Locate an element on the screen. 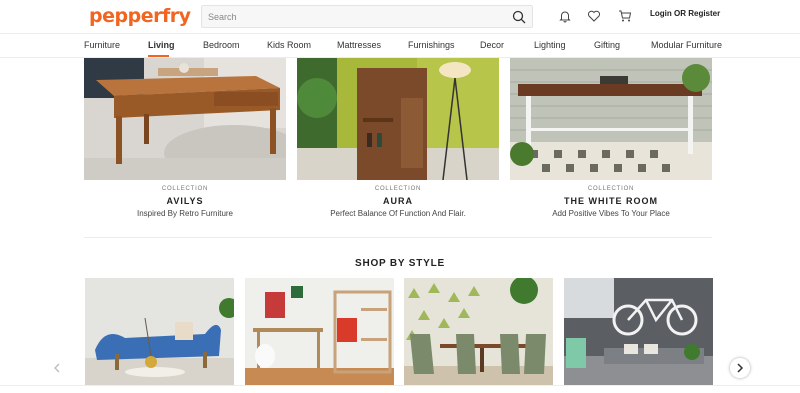  carousel-next-button is located at coordinates (740, 368).